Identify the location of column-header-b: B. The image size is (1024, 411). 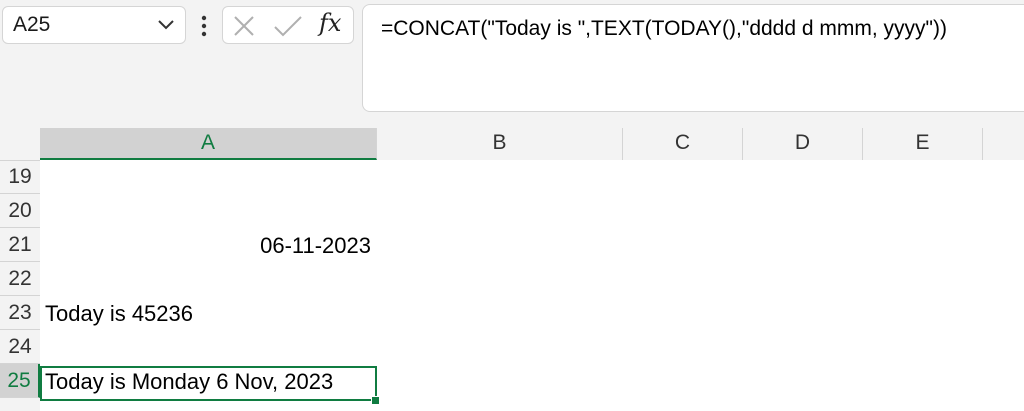
(500, 144).